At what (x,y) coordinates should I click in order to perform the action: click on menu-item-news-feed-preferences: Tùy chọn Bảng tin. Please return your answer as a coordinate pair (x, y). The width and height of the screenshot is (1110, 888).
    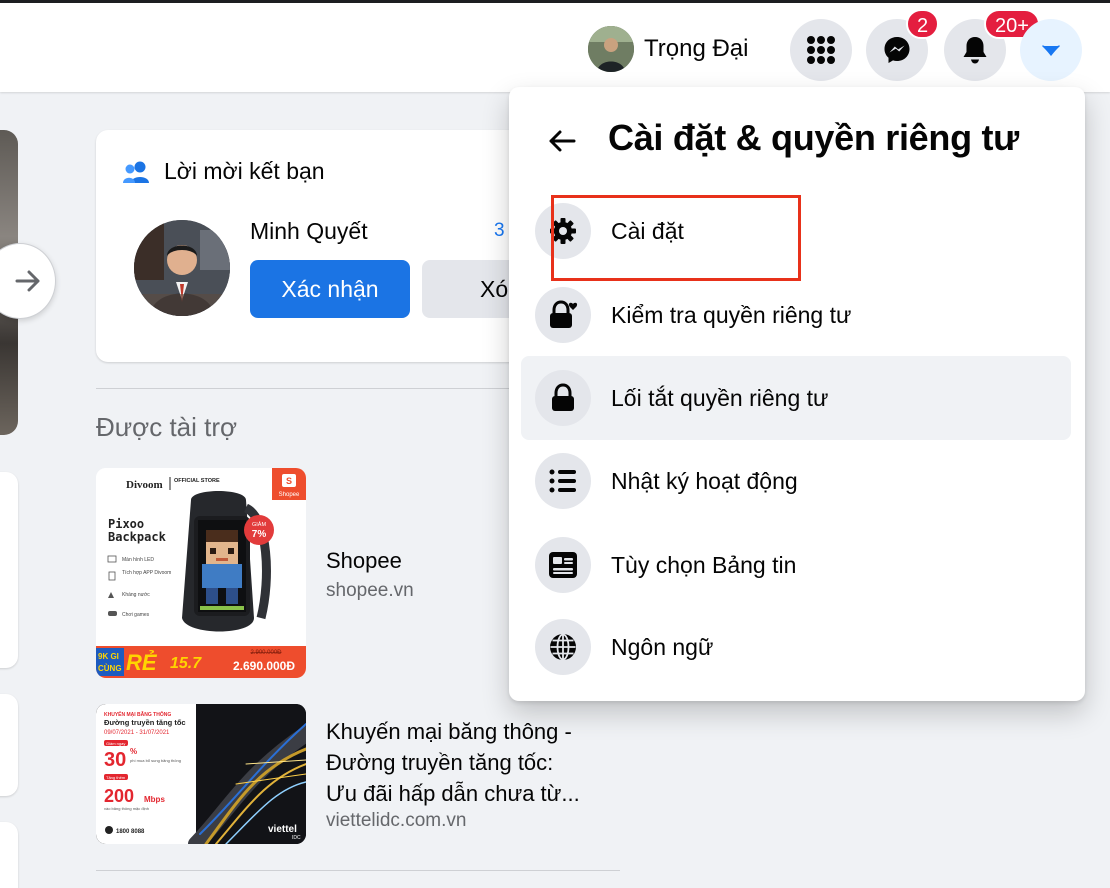
    Looking at the image, I should click on (796, 565).